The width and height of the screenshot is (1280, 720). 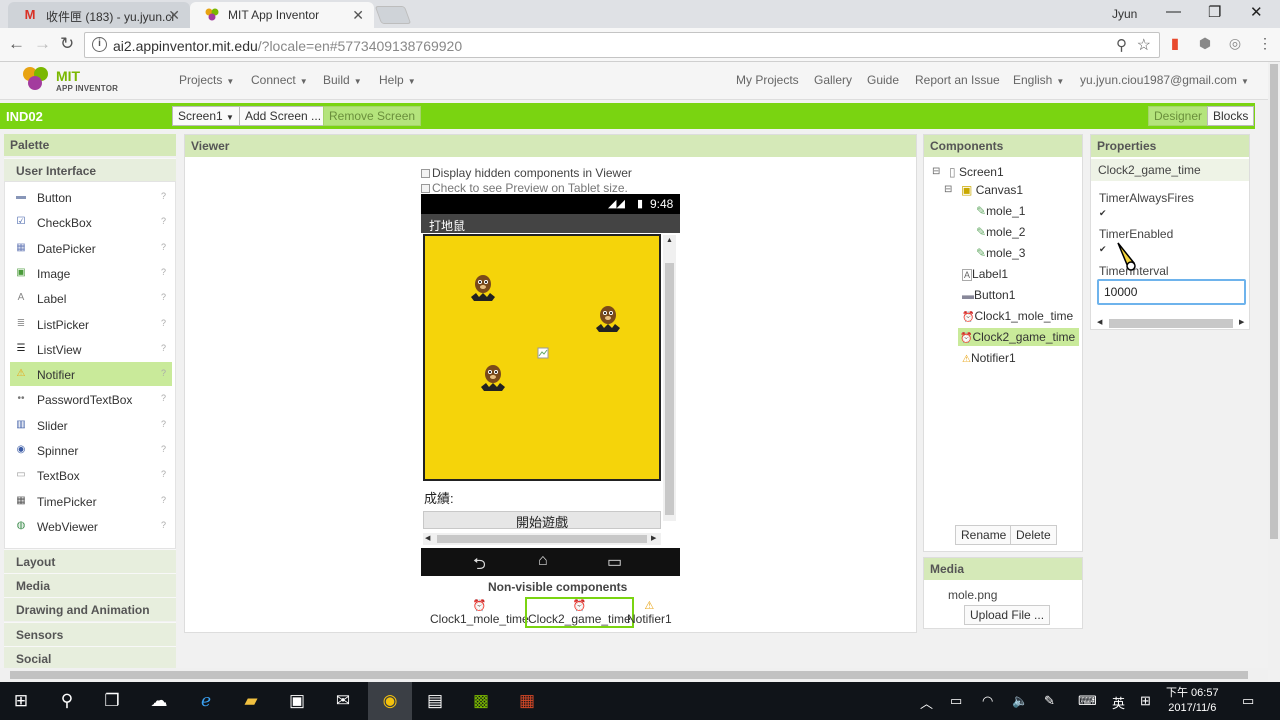 I want to click on wifi-tray-icon: ◠, so click(x=987, y=701).